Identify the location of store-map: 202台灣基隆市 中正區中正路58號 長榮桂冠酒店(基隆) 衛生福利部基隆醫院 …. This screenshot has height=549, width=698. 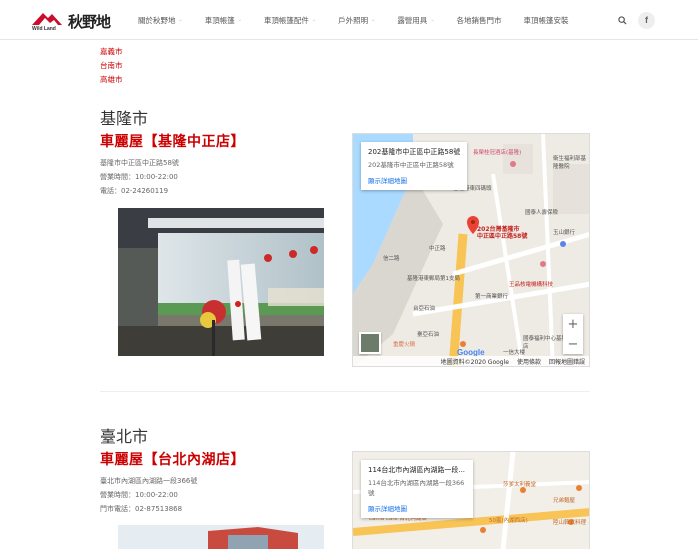
(471, 250).